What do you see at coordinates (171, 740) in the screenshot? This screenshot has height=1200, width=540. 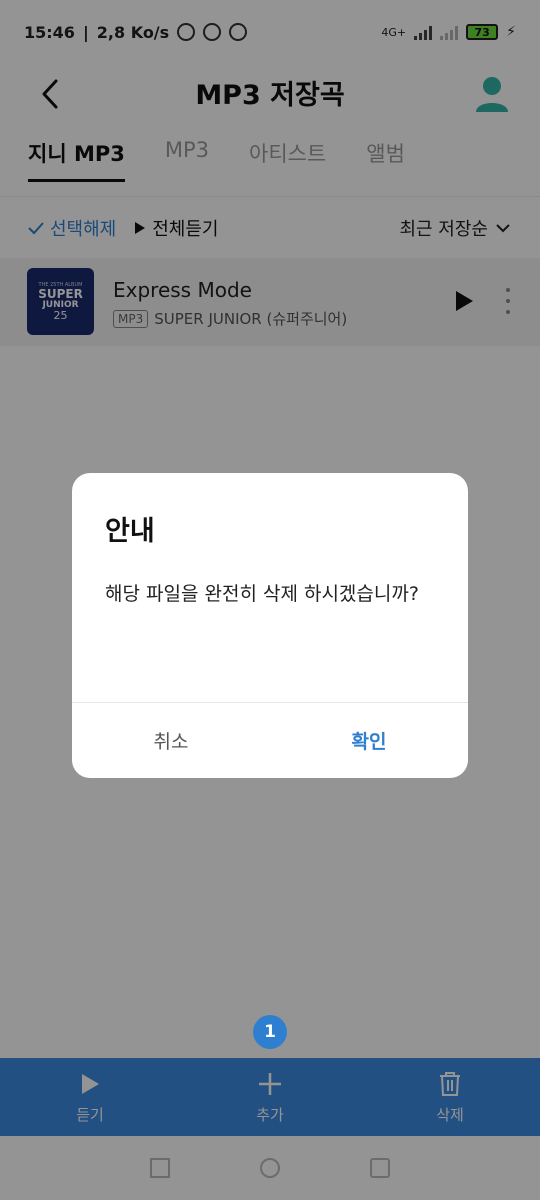 I see `cancel-button: 취소` at bounding box center [171, 740].